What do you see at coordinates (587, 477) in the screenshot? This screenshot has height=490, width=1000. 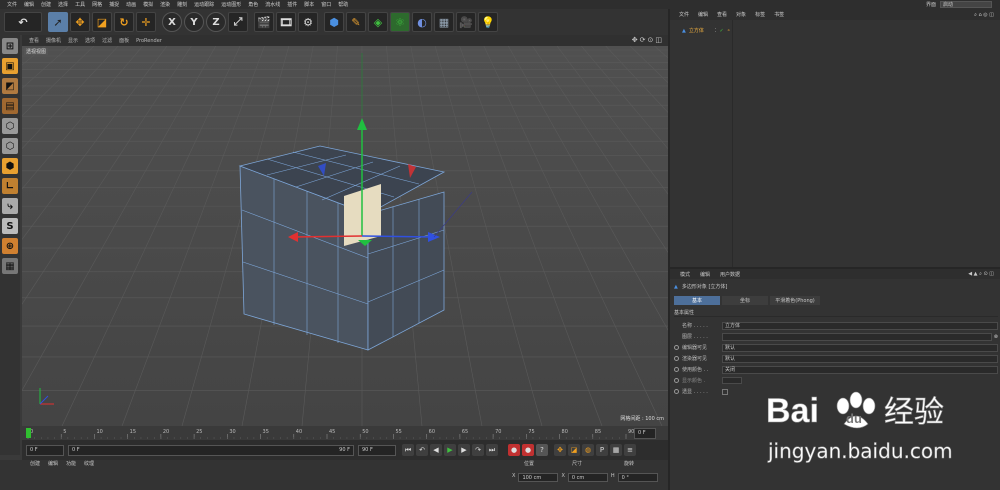 I see `size-x-field: 0 cm` at bounding box center [587, 477].